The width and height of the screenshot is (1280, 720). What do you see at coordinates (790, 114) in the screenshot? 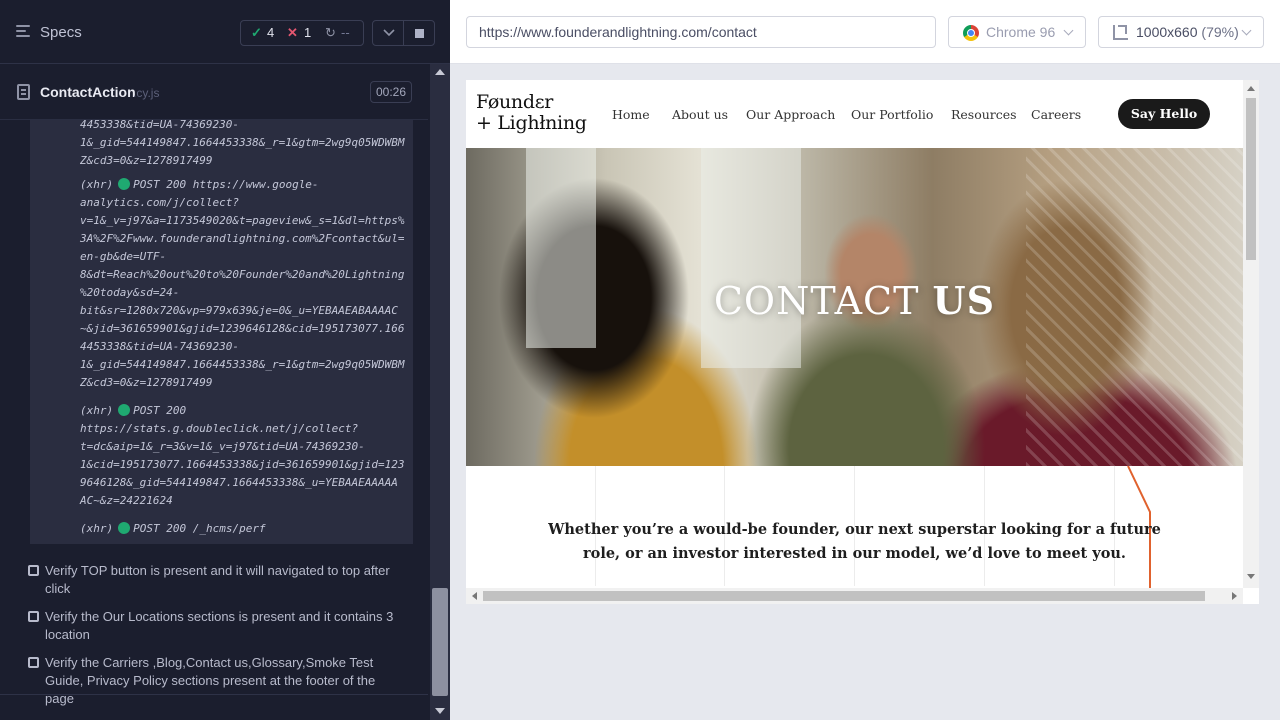
I see `nav-our-approach: Our Approach` at bounding box center [790, 114].